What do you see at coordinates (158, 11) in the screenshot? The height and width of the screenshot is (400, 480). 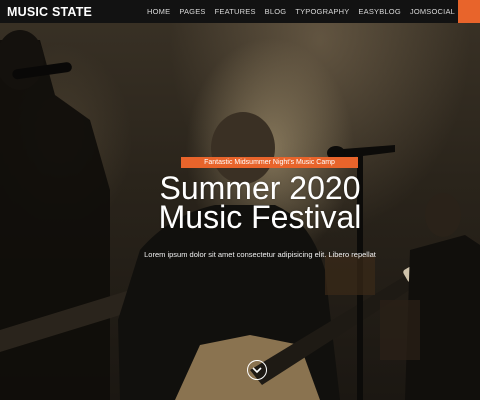 I see `nav-item-home: HOME` at bounding box center [158, 11].